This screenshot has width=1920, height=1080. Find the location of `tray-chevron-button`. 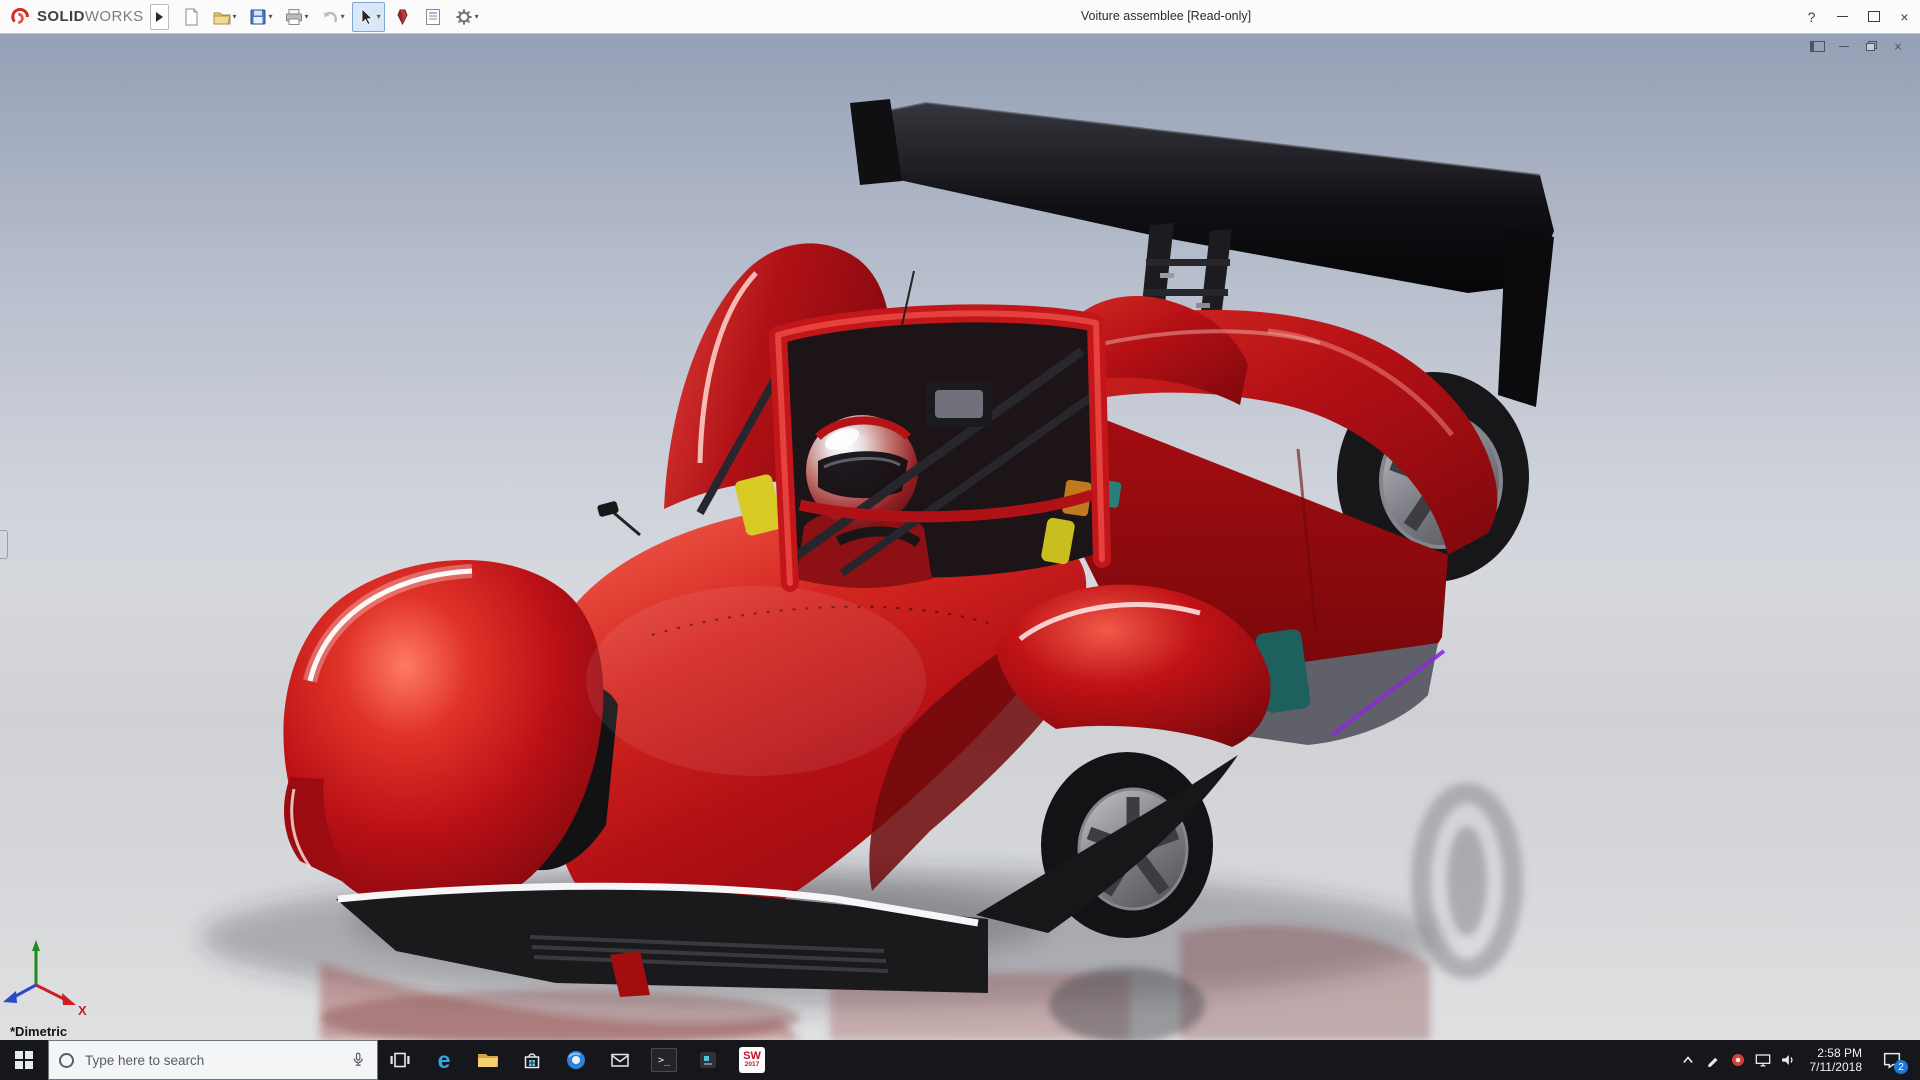

tray-chevron-button is located at coordinates (1688, 1060).